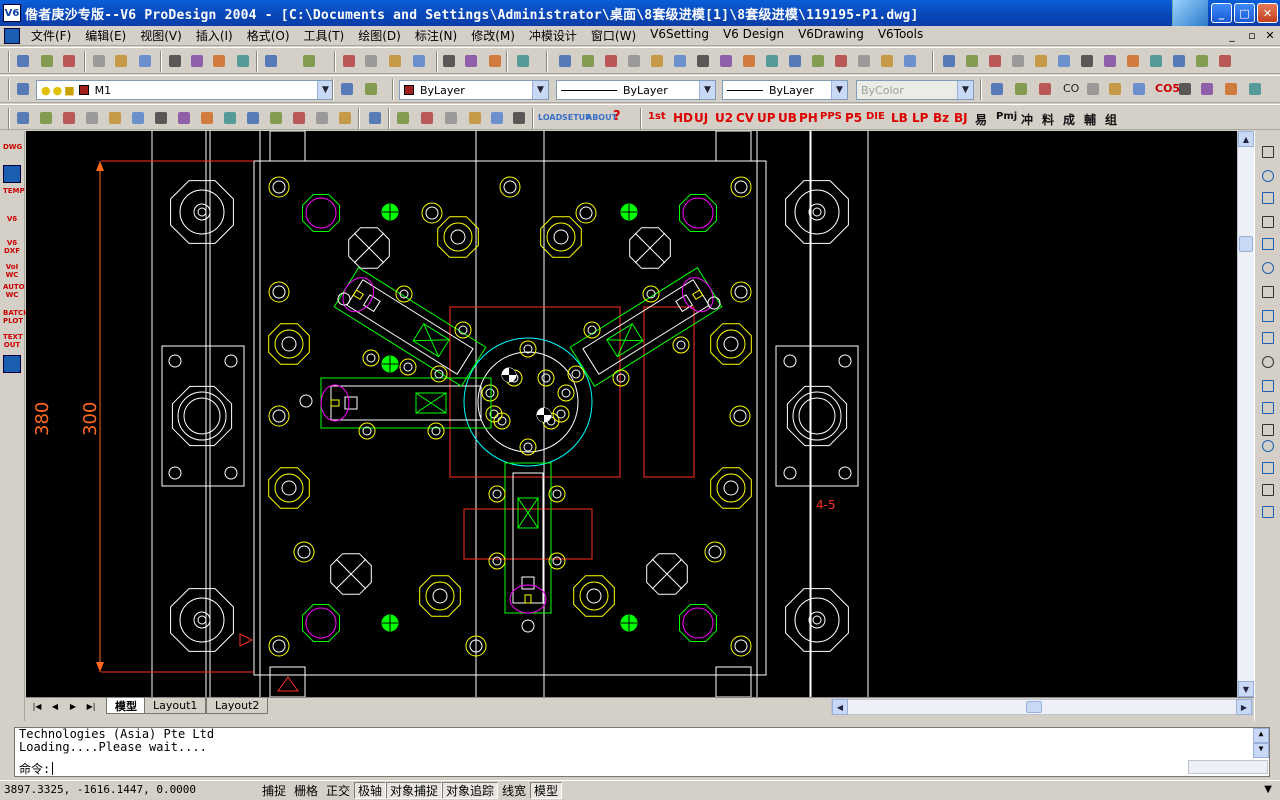  Describe the element at coordinates (214, 35) in the screenshot. I see `menu-item: 插入(I)` at that location.